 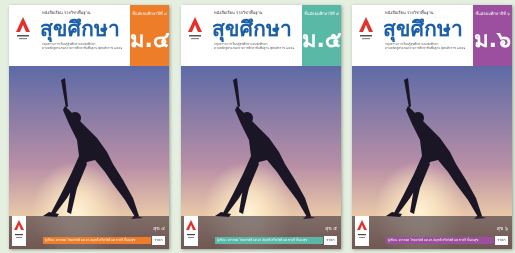 What do you see at coordinates (159, 229) in the screenshot?
I see `publisher-mark: สุข ๔` at bounding box center [159, 229].